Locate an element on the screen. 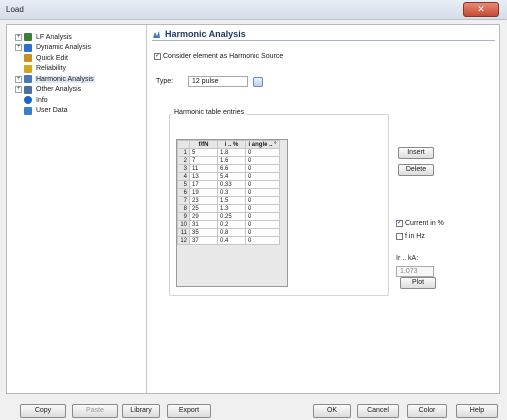 Image resolution: width=507 pixels, height=420 pixels. cancel-button: Cancel is located at coordinates (378, 411).